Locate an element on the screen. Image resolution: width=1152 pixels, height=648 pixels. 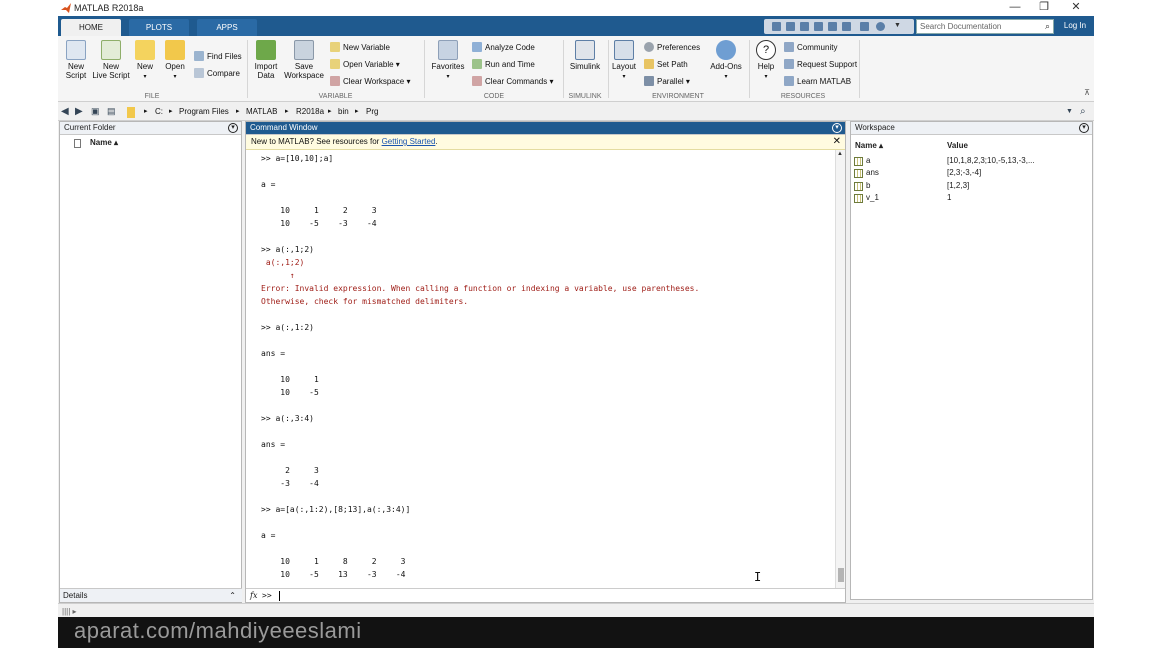
tab-plots: PLOTS is located at coordinates (159, 27).